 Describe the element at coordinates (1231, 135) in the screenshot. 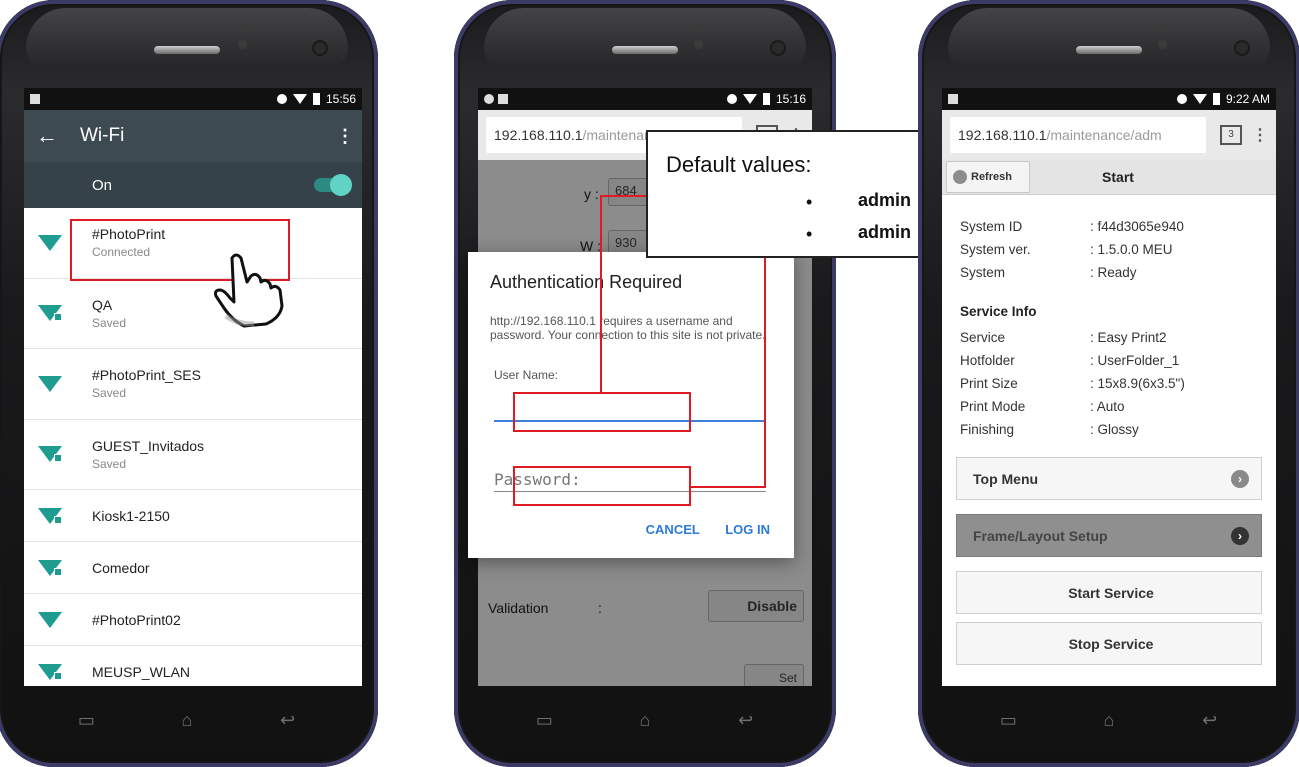

I see `tab-switcher-icon: 3` at that location.